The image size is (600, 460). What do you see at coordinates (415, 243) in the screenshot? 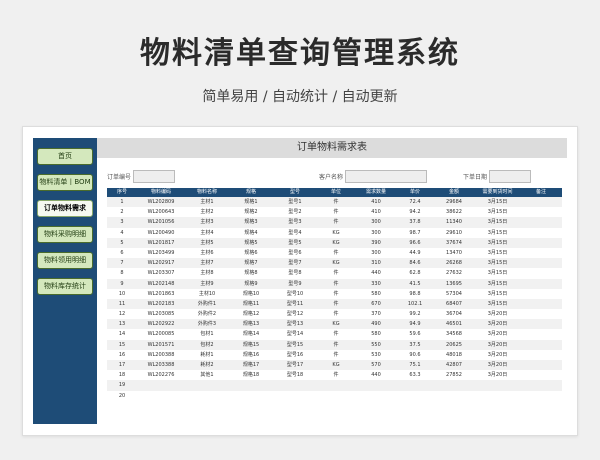
I see `table-cell: 96.6` at bounding box center [415, 243].